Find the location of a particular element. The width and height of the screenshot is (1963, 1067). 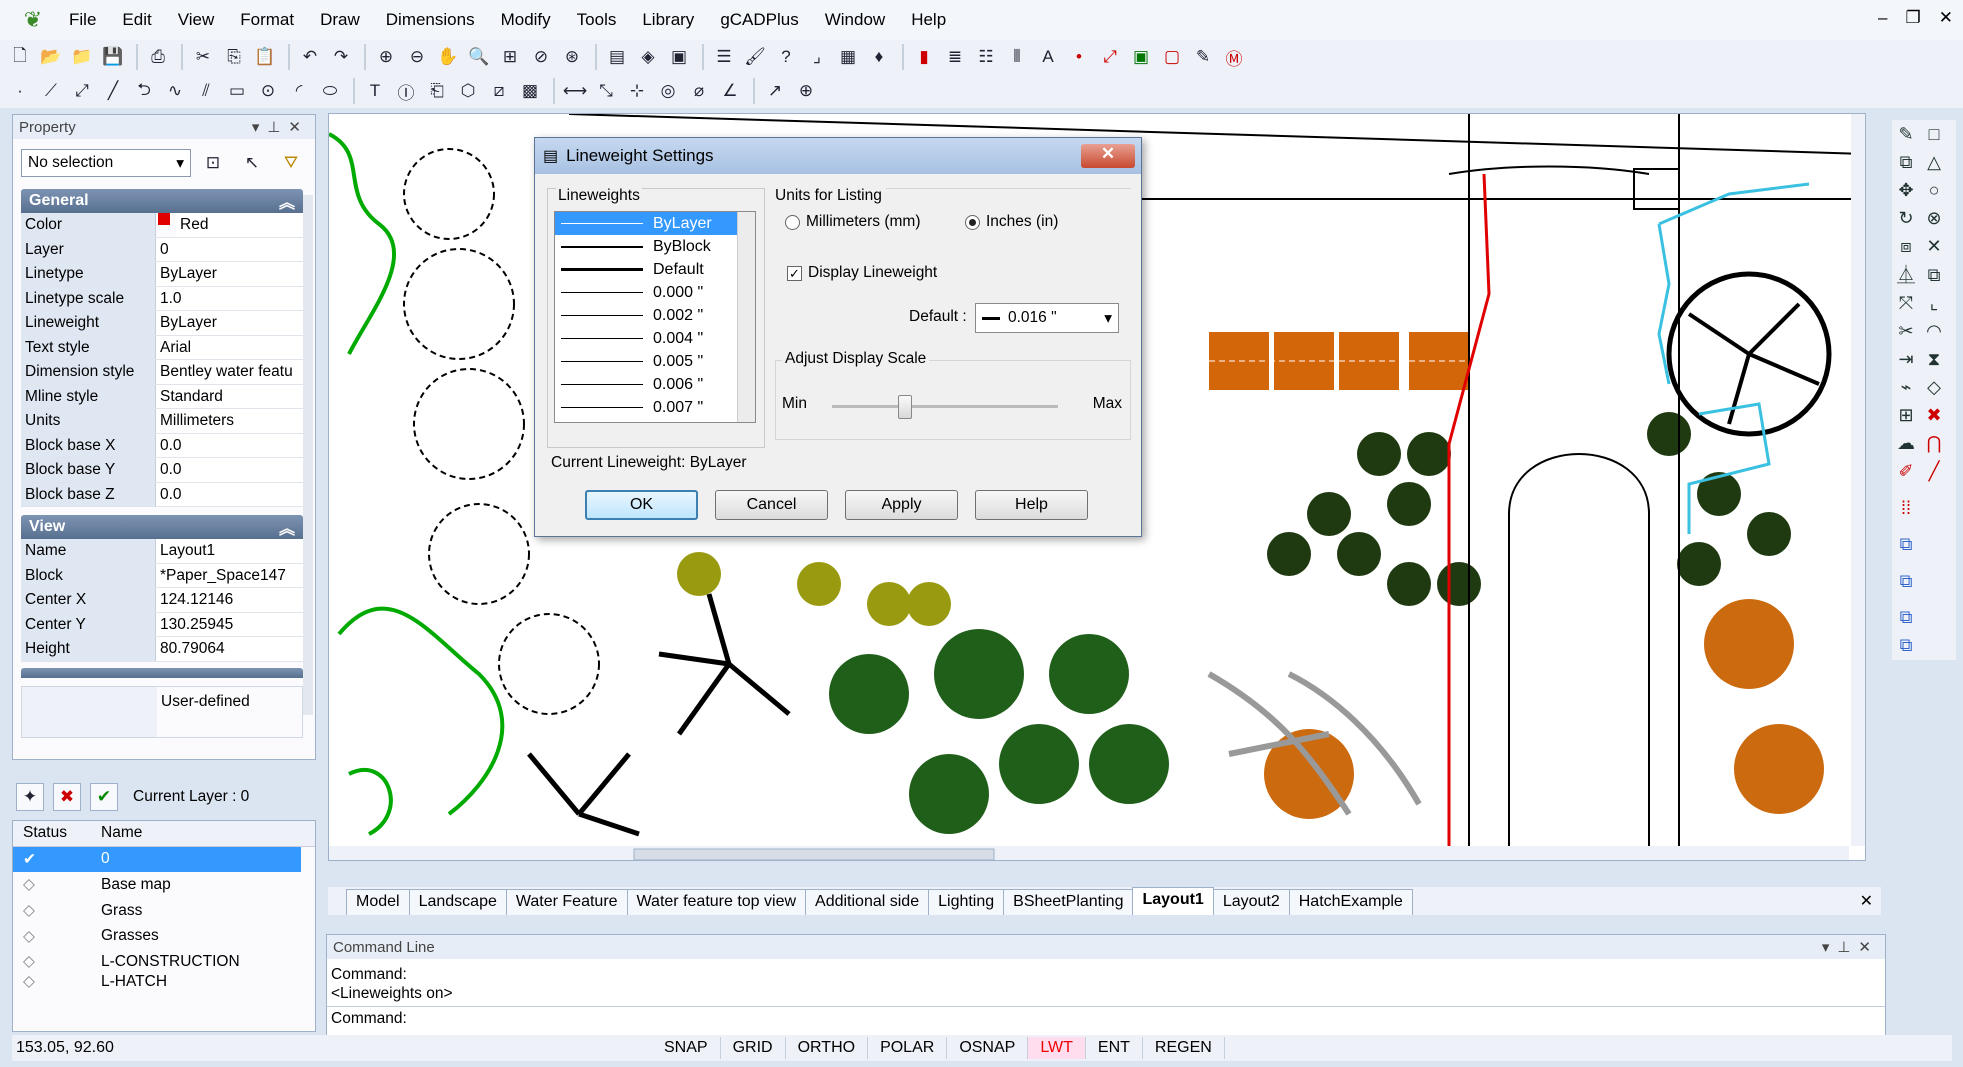

triangle-icon: △ is located at coordinates (1934, 162).